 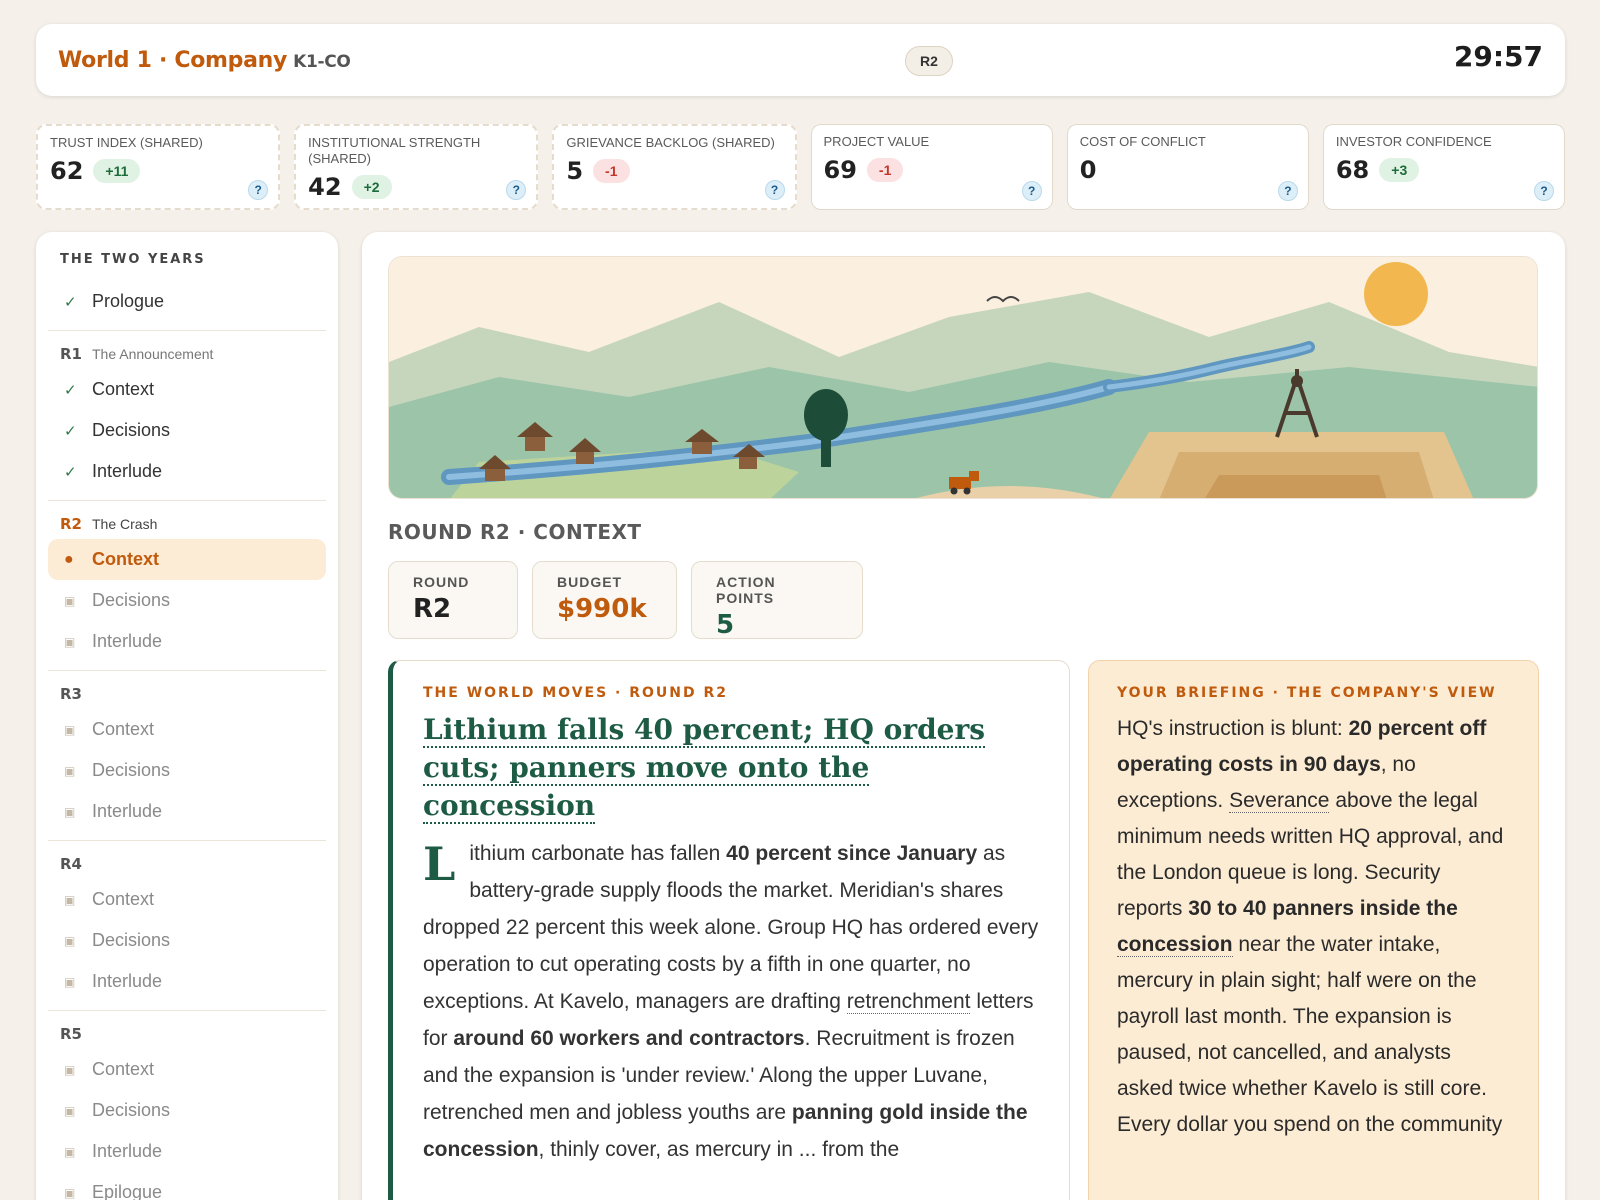 I want to click on stat-label: ACTION POINTS, so click(x=746, y=590).